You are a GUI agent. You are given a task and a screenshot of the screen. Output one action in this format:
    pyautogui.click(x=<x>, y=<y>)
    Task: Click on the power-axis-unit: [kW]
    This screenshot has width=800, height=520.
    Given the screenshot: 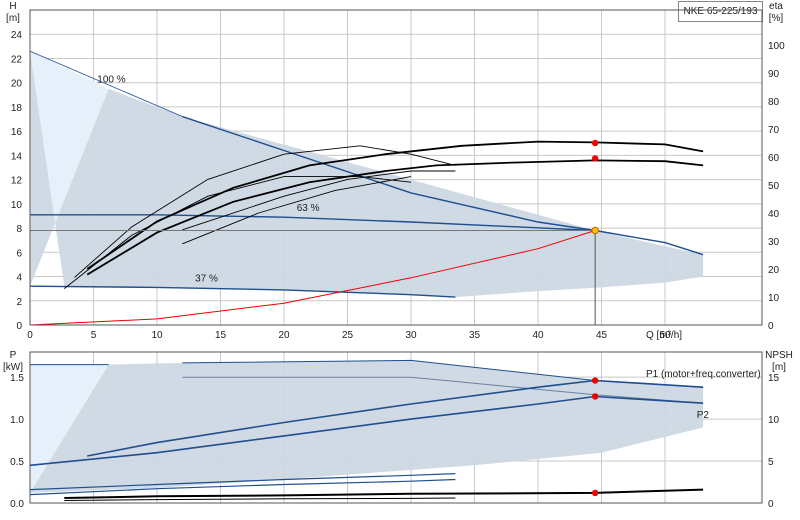 What is the action you would take?
    pyautogui.click(x=13, y=367)
    